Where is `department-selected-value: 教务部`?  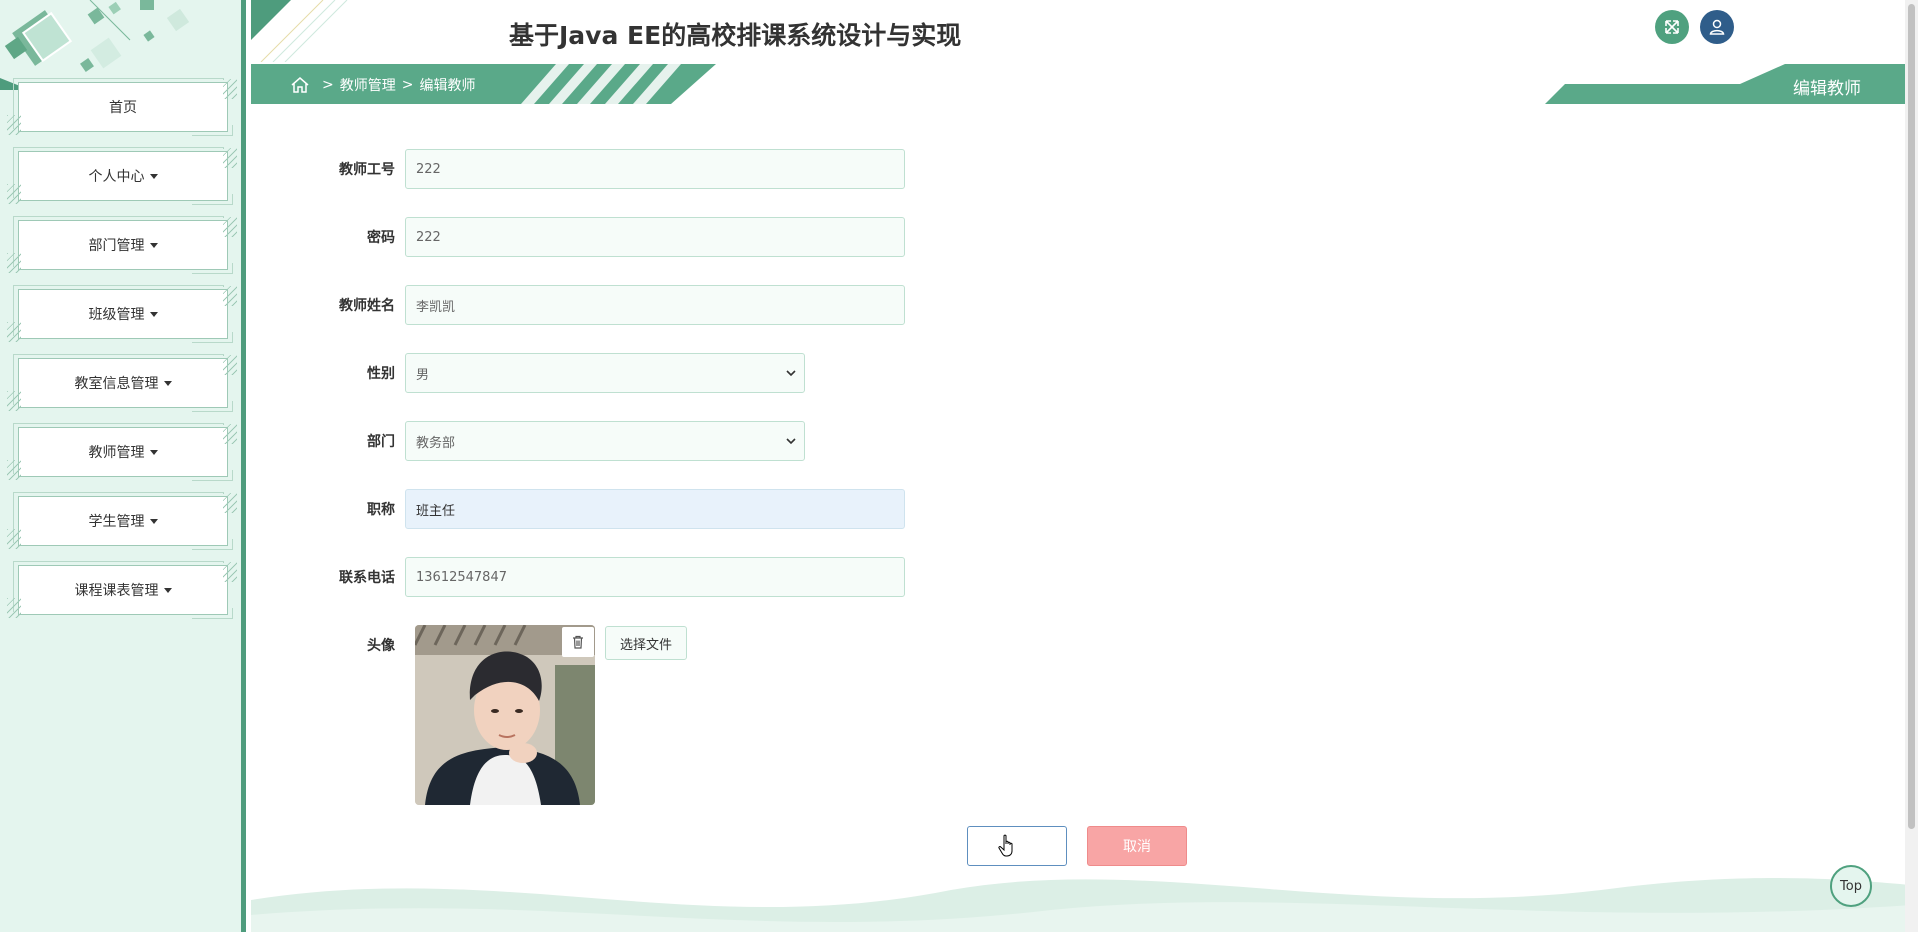 department-selected-value: 教务部 is located at coordinates (436, 443).